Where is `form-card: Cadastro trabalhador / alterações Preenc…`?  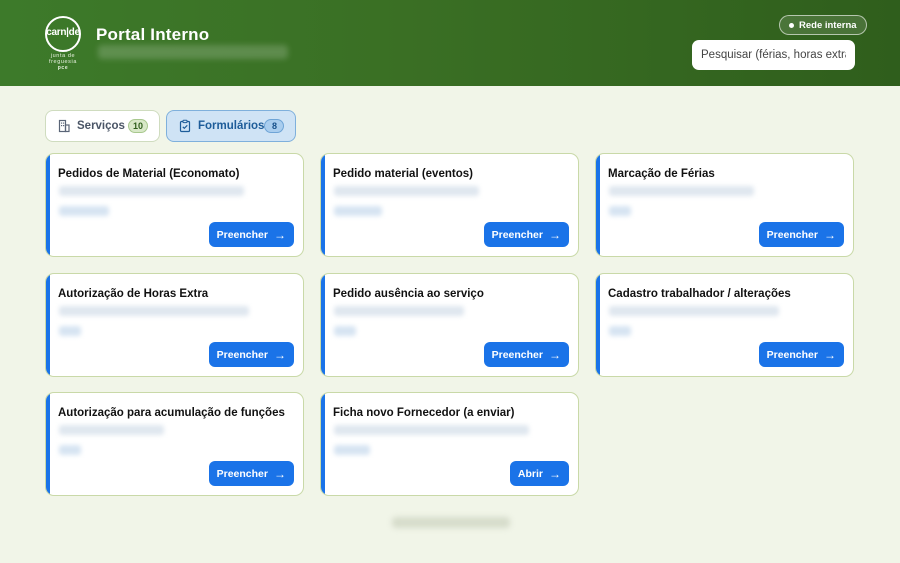 form-card: Cadastro trabalhador / alterações Preenc… is located at coordinates (724, 325).